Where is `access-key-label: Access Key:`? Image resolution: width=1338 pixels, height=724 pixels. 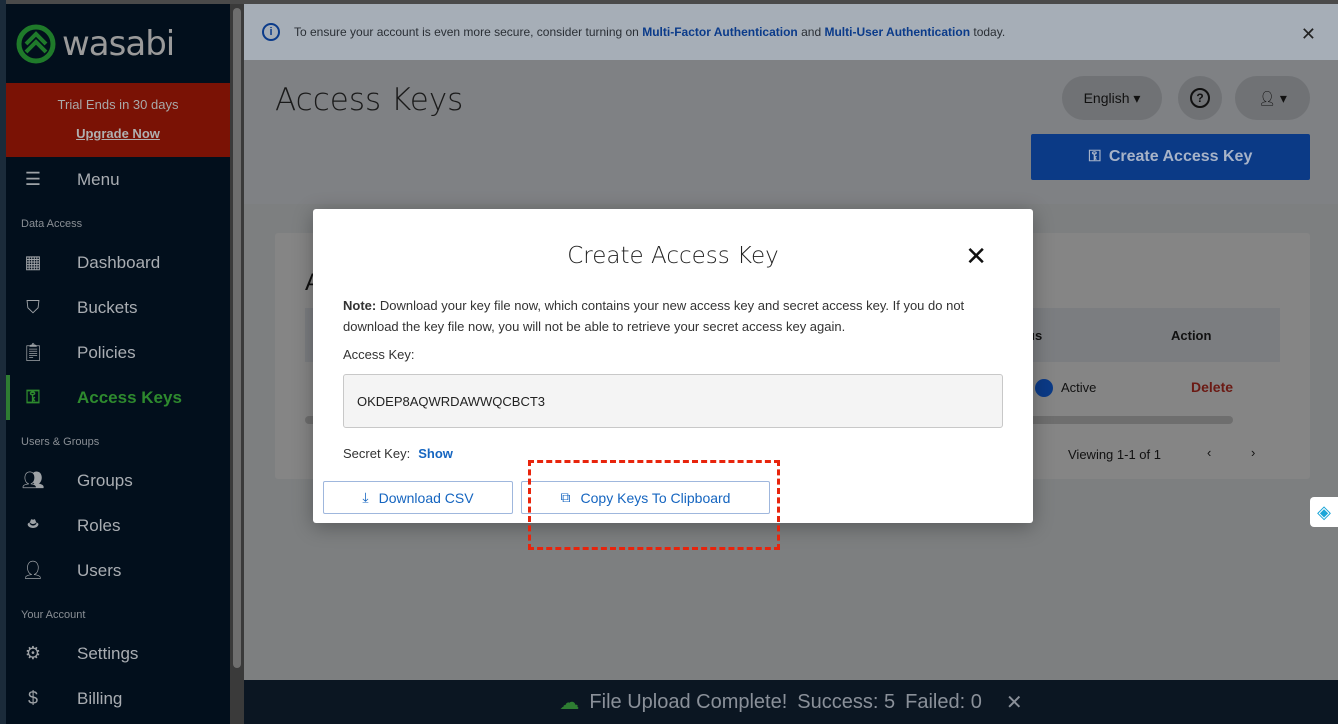
access-key-label: Access Key: is located at coordinates (379, 354).